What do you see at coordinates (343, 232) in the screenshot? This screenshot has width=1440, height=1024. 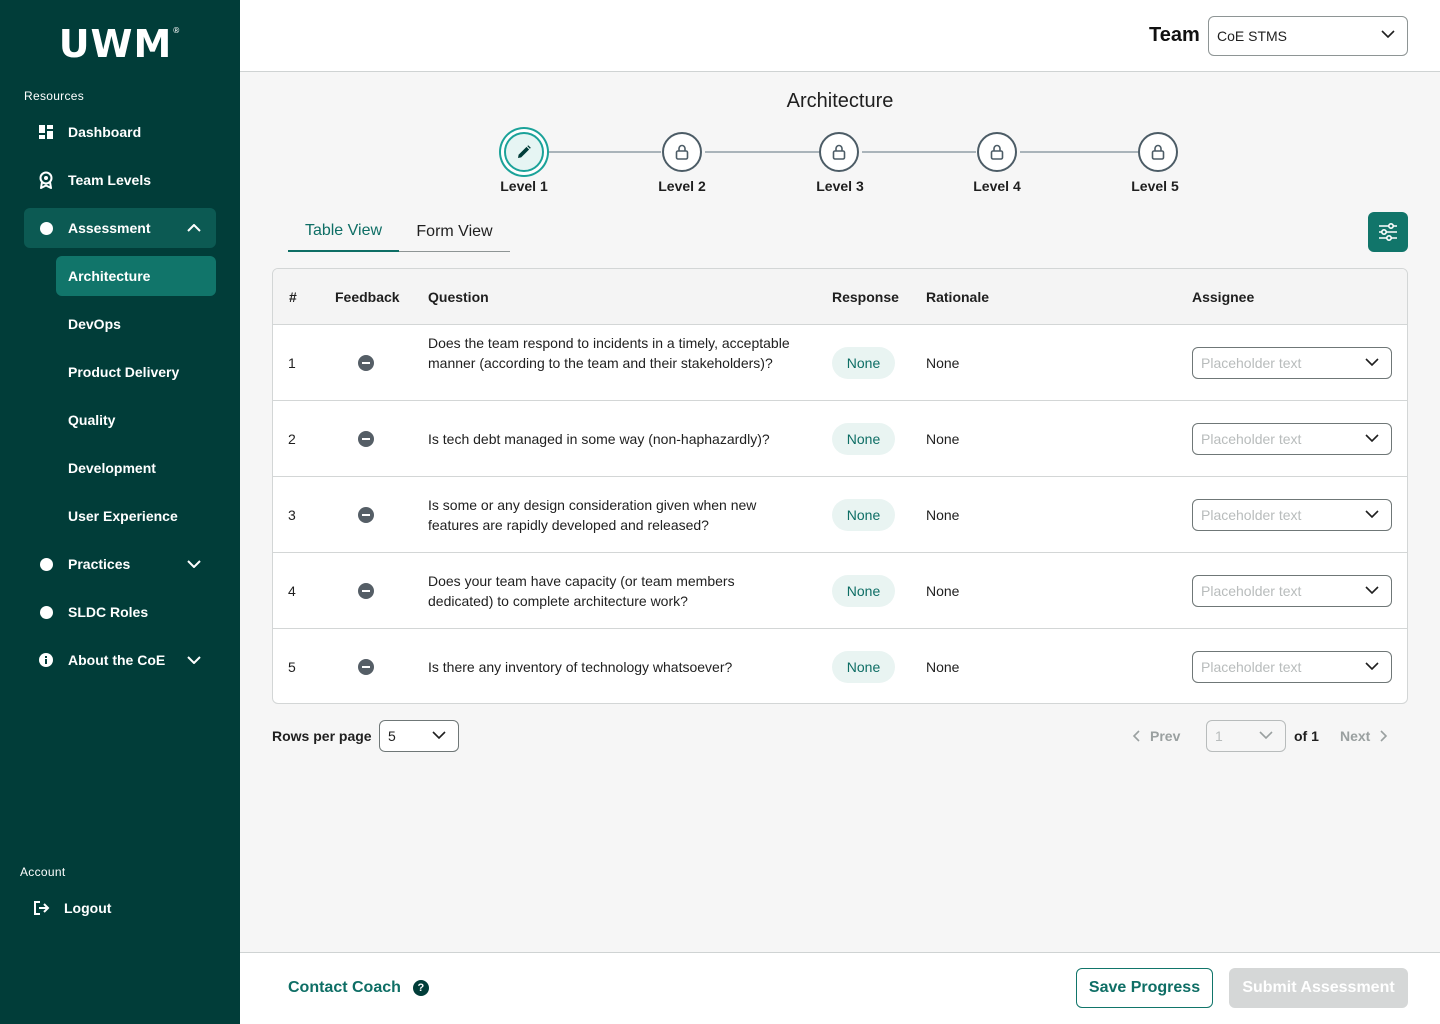 I see `tab-table-view: Table View` at bounding box center [343, 232].